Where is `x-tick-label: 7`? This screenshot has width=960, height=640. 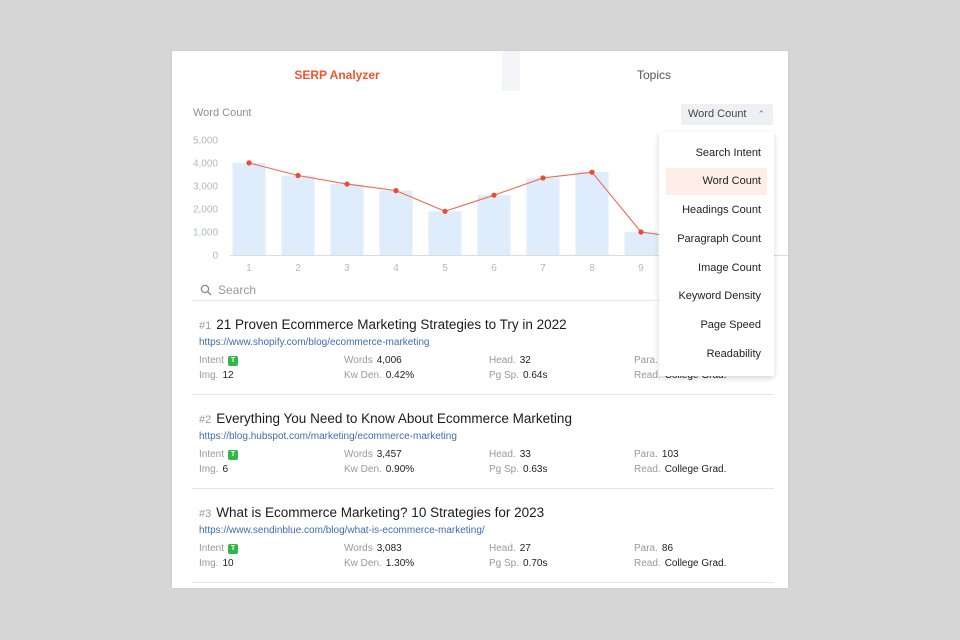
x-tick-label: 7 is located at coordinates (543, 268).